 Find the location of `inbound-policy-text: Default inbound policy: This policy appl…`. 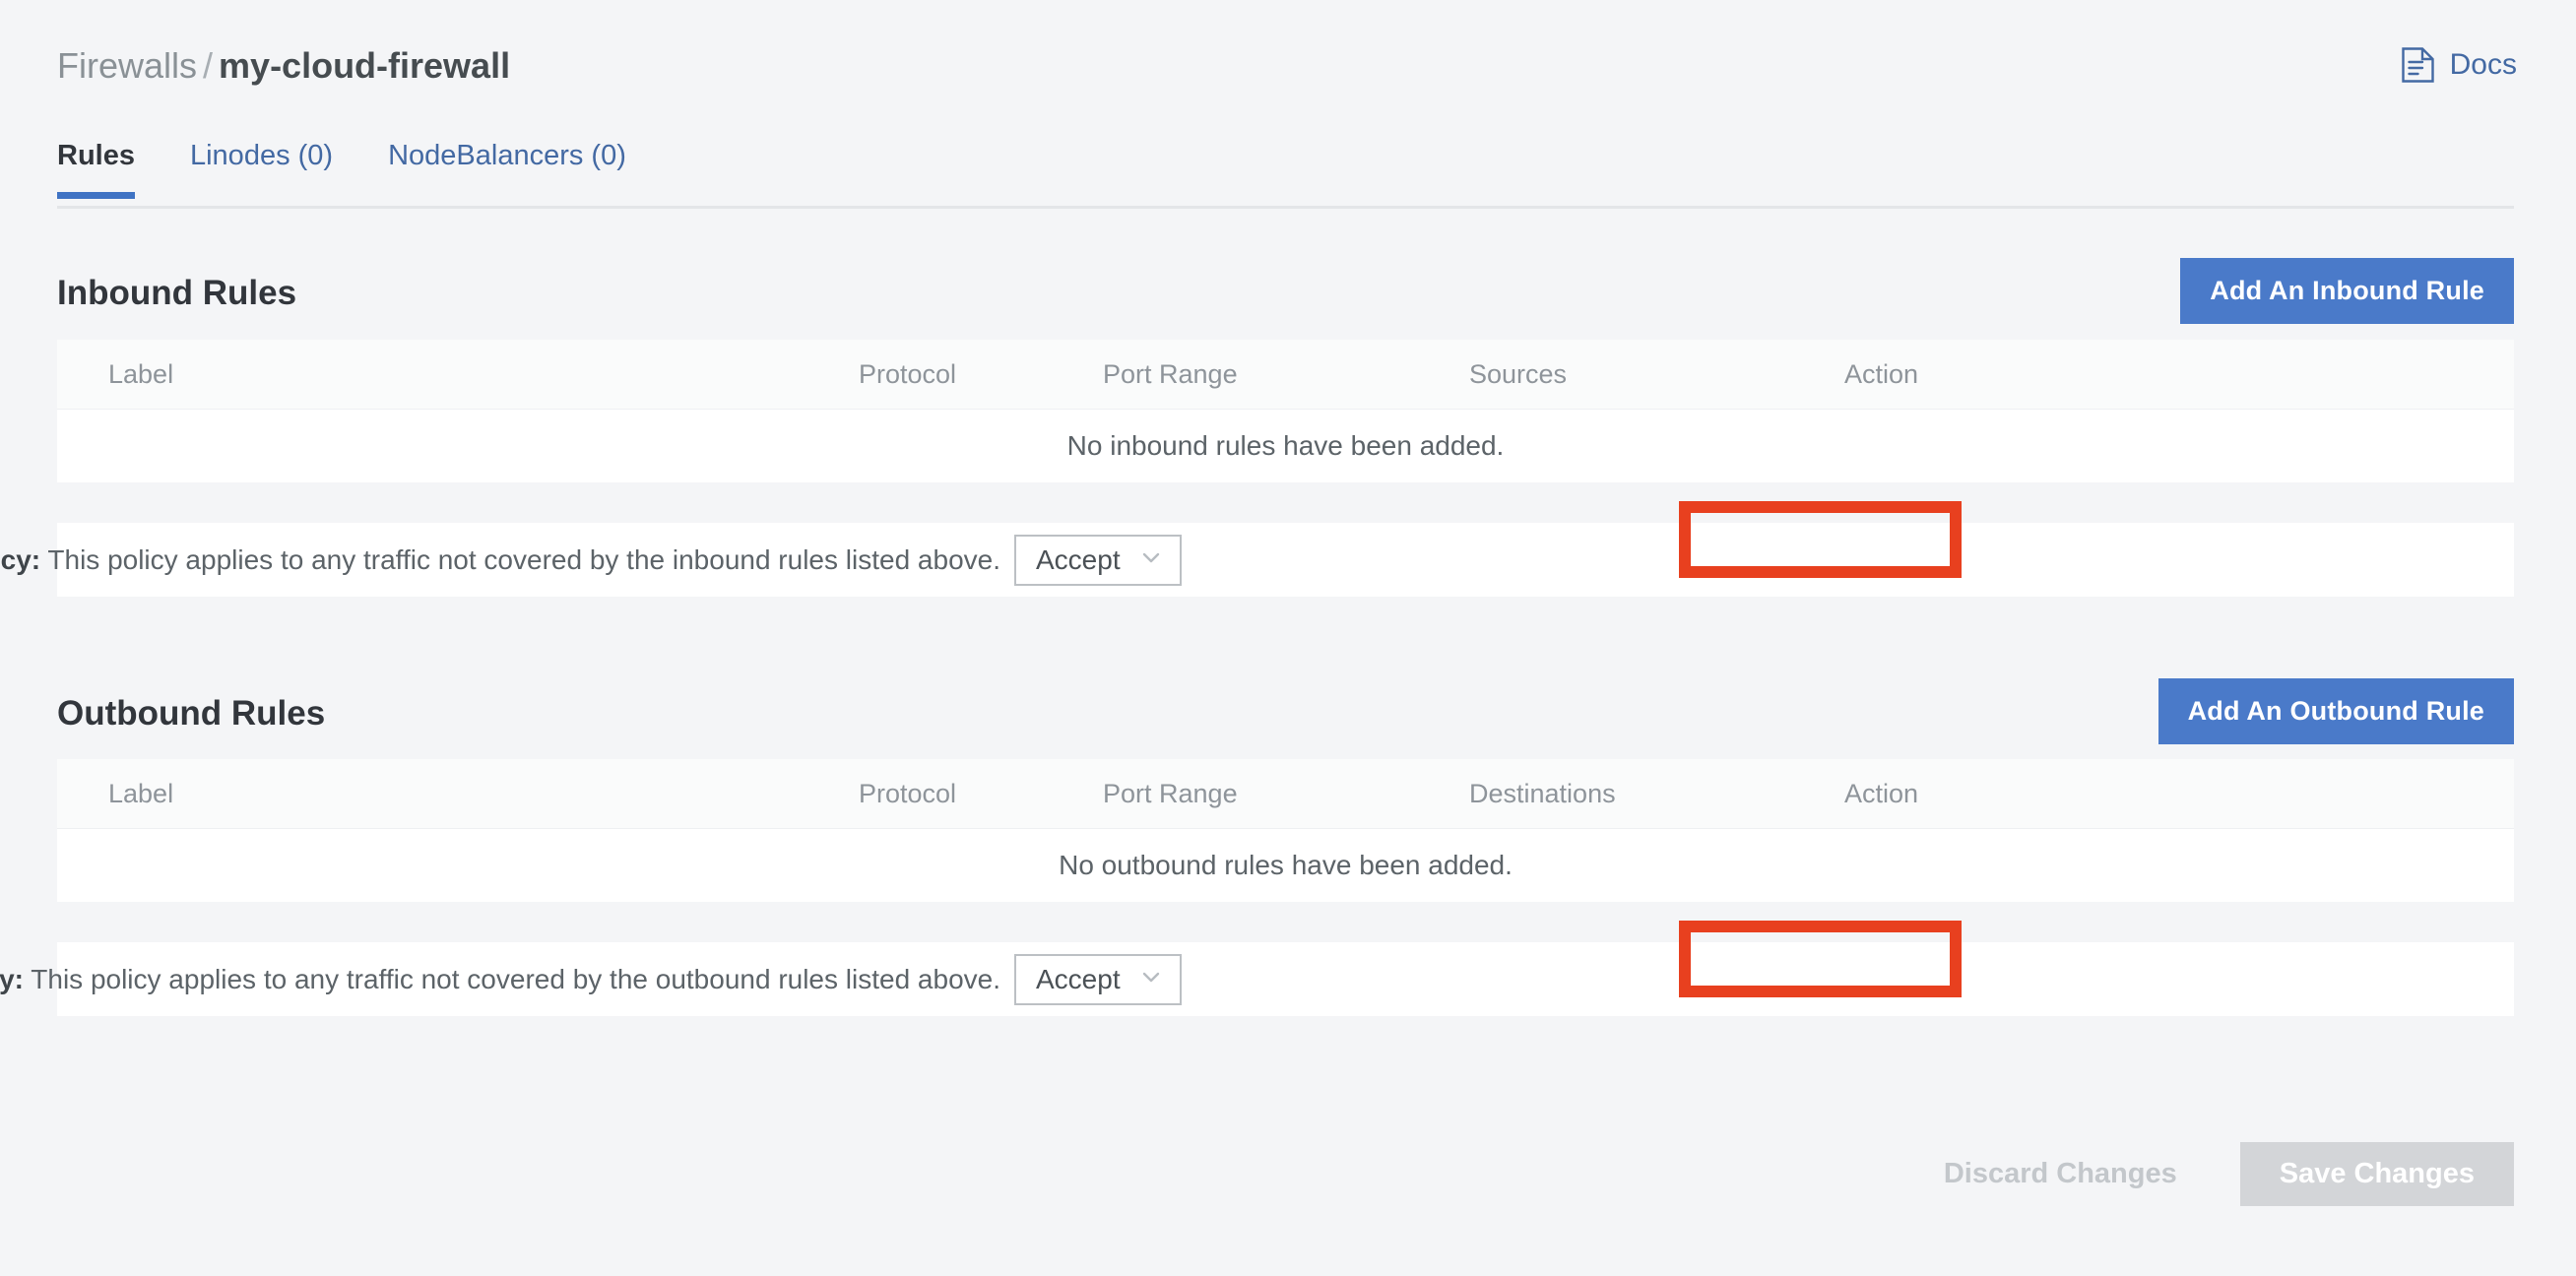

inbound-policy-text: Default inbound policy: This policy appl… is located at coordinates (500, 560).